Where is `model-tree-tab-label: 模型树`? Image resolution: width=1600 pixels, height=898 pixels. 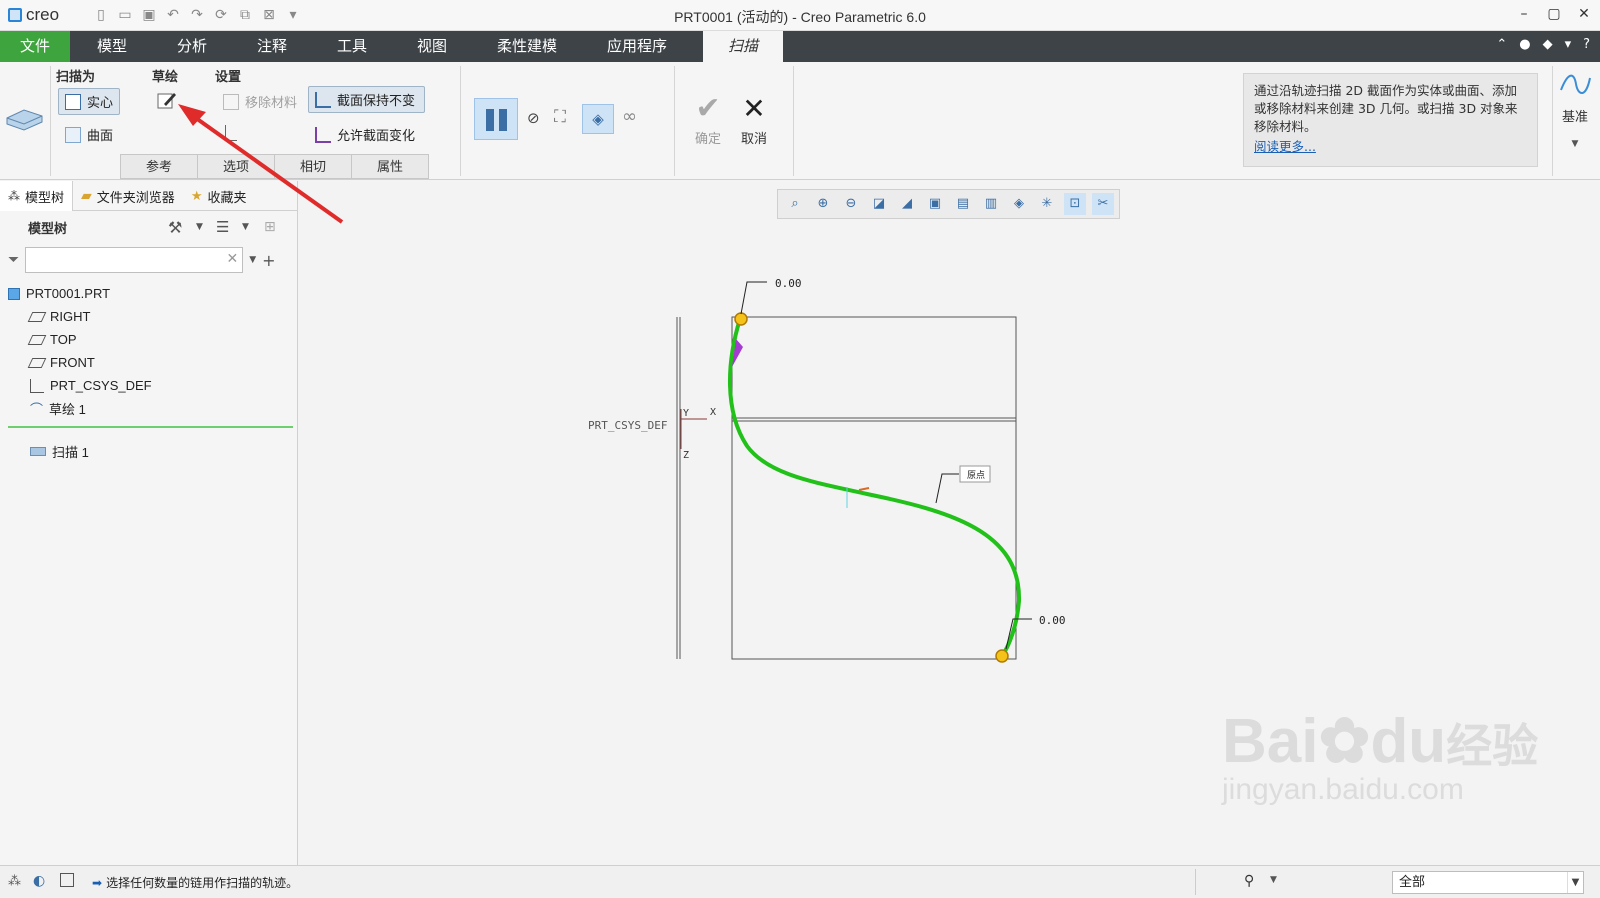
model-tree-tab-label: 模型树 is located at coordinates (45, 198).